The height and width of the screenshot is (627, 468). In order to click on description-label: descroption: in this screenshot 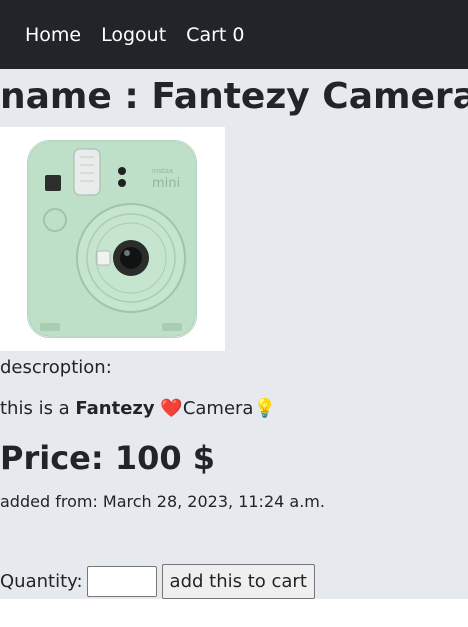, I will do `click(56, 367)`.